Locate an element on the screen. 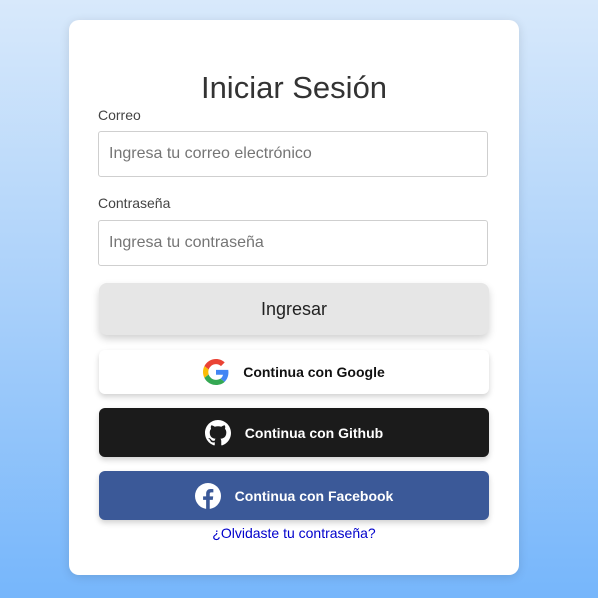  login-button-label: Ingresar is located at coordinates (294, 308).